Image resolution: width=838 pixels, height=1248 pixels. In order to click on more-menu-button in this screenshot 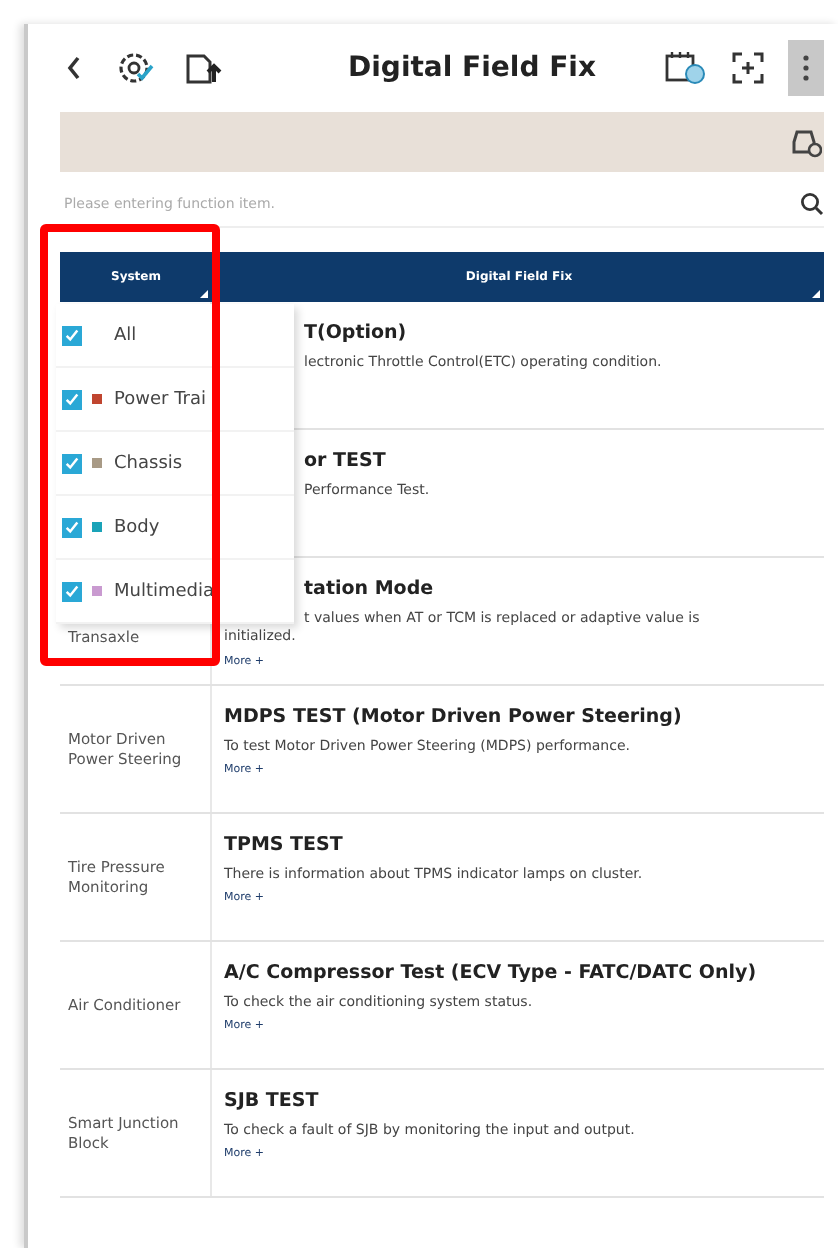, I will do `click(806, 68)`.